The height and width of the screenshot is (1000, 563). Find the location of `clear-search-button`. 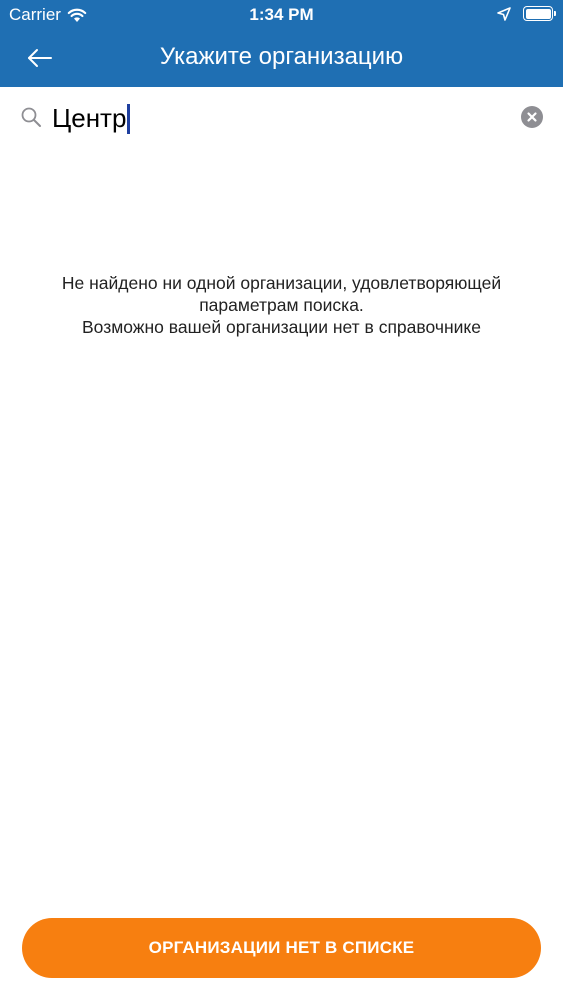

clear-search-button is located at coordinates (532, 117).